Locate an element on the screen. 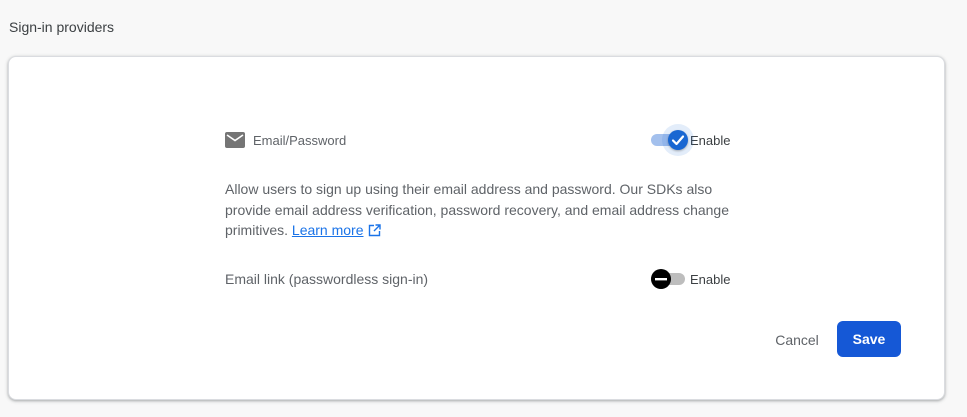  mail-icon is located at coordinates (235, 140).